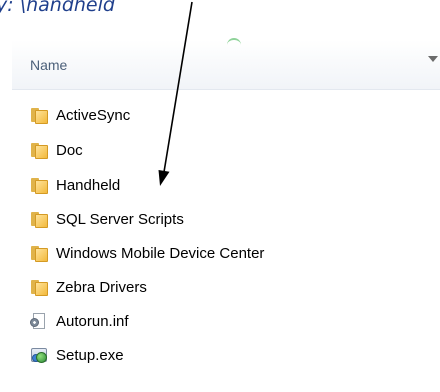  What do you see at coordinates (230, 185) in the screenshot?
I see `list-item-handheld: Handheld` at bounding box center [230, 185].